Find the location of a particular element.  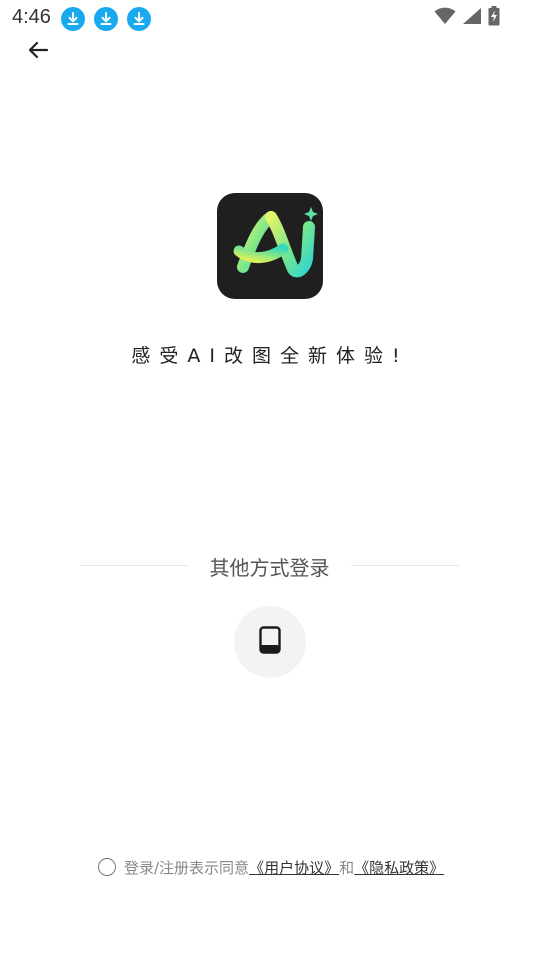

battery-charging-icon is located at coordinates (494, 18).